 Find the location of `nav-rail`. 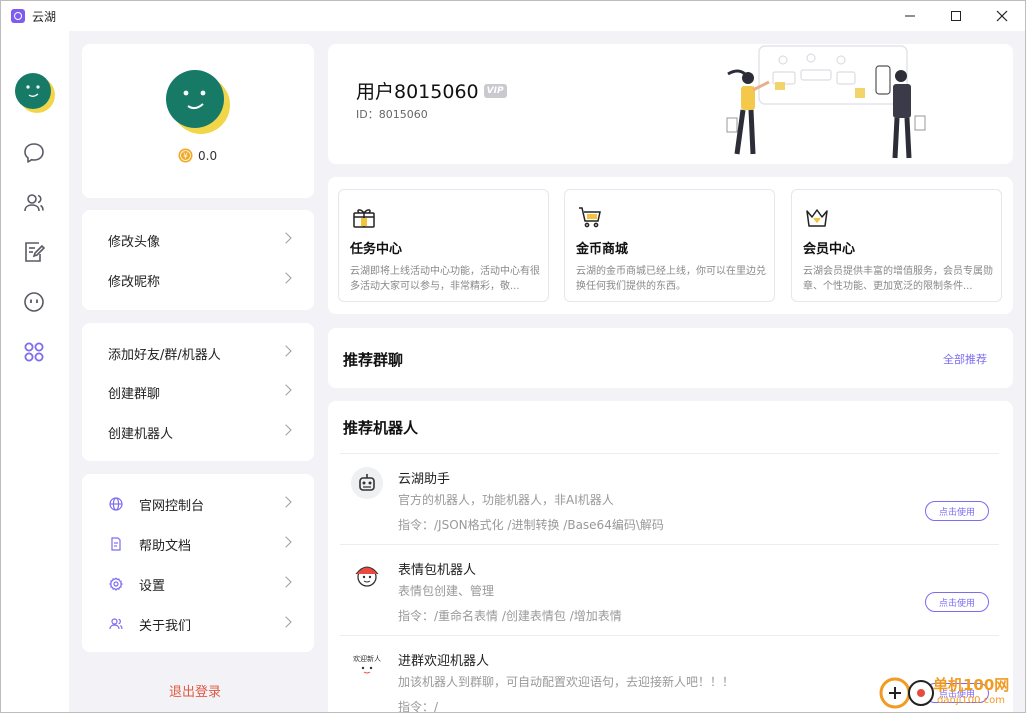

nav-rail is located at coordinates (35, 371).